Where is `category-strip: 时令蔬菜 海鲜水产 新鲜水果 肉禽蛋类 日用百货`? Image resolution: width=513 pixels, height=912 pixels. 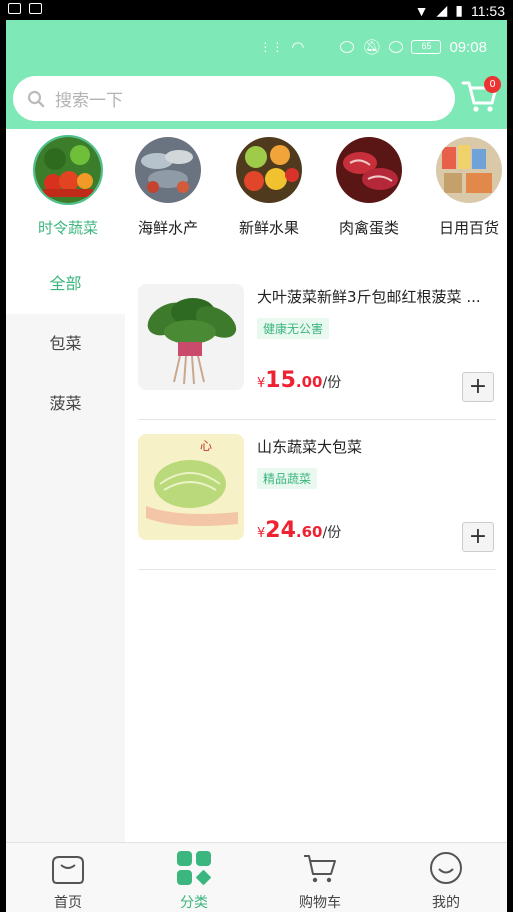
category-strip: 时令蔬菜 海鲜水产 新鲜水果 肉禽蛋类 日用百货 is located at coordinates (256, 191).